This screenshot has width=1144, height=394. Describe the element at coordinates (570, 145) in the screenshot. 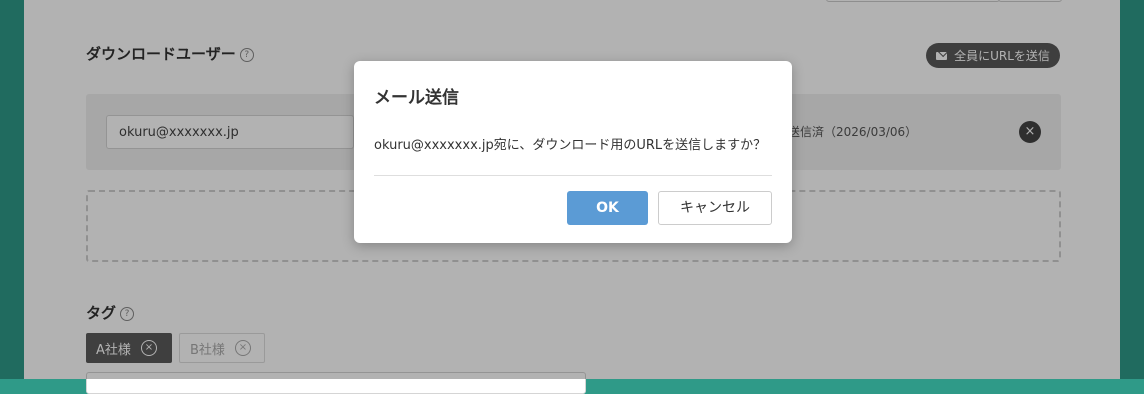

I see `dialog-message: okuru@xxxxxxx.jp宛に、ダウンロード用のURLを送信しますか？` at that location.